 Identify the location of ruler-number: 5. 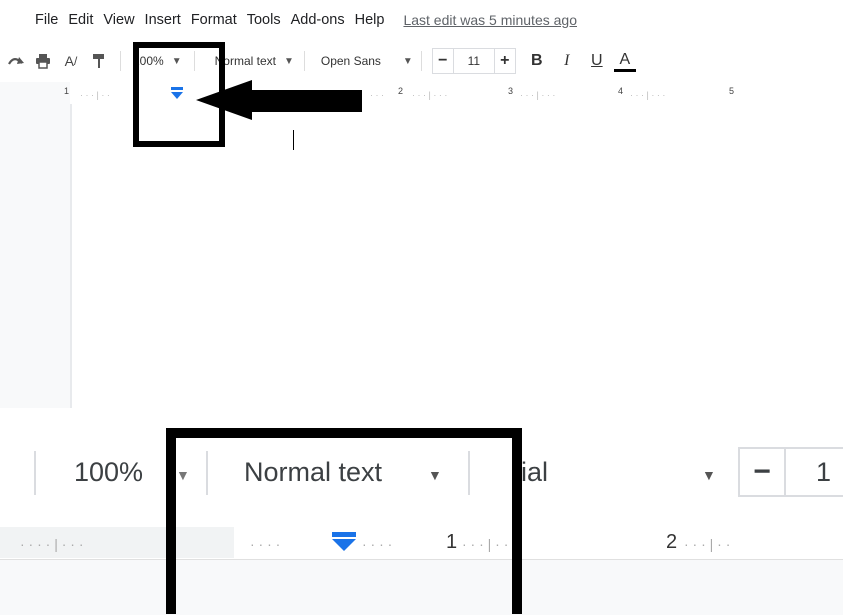
(732, 91).